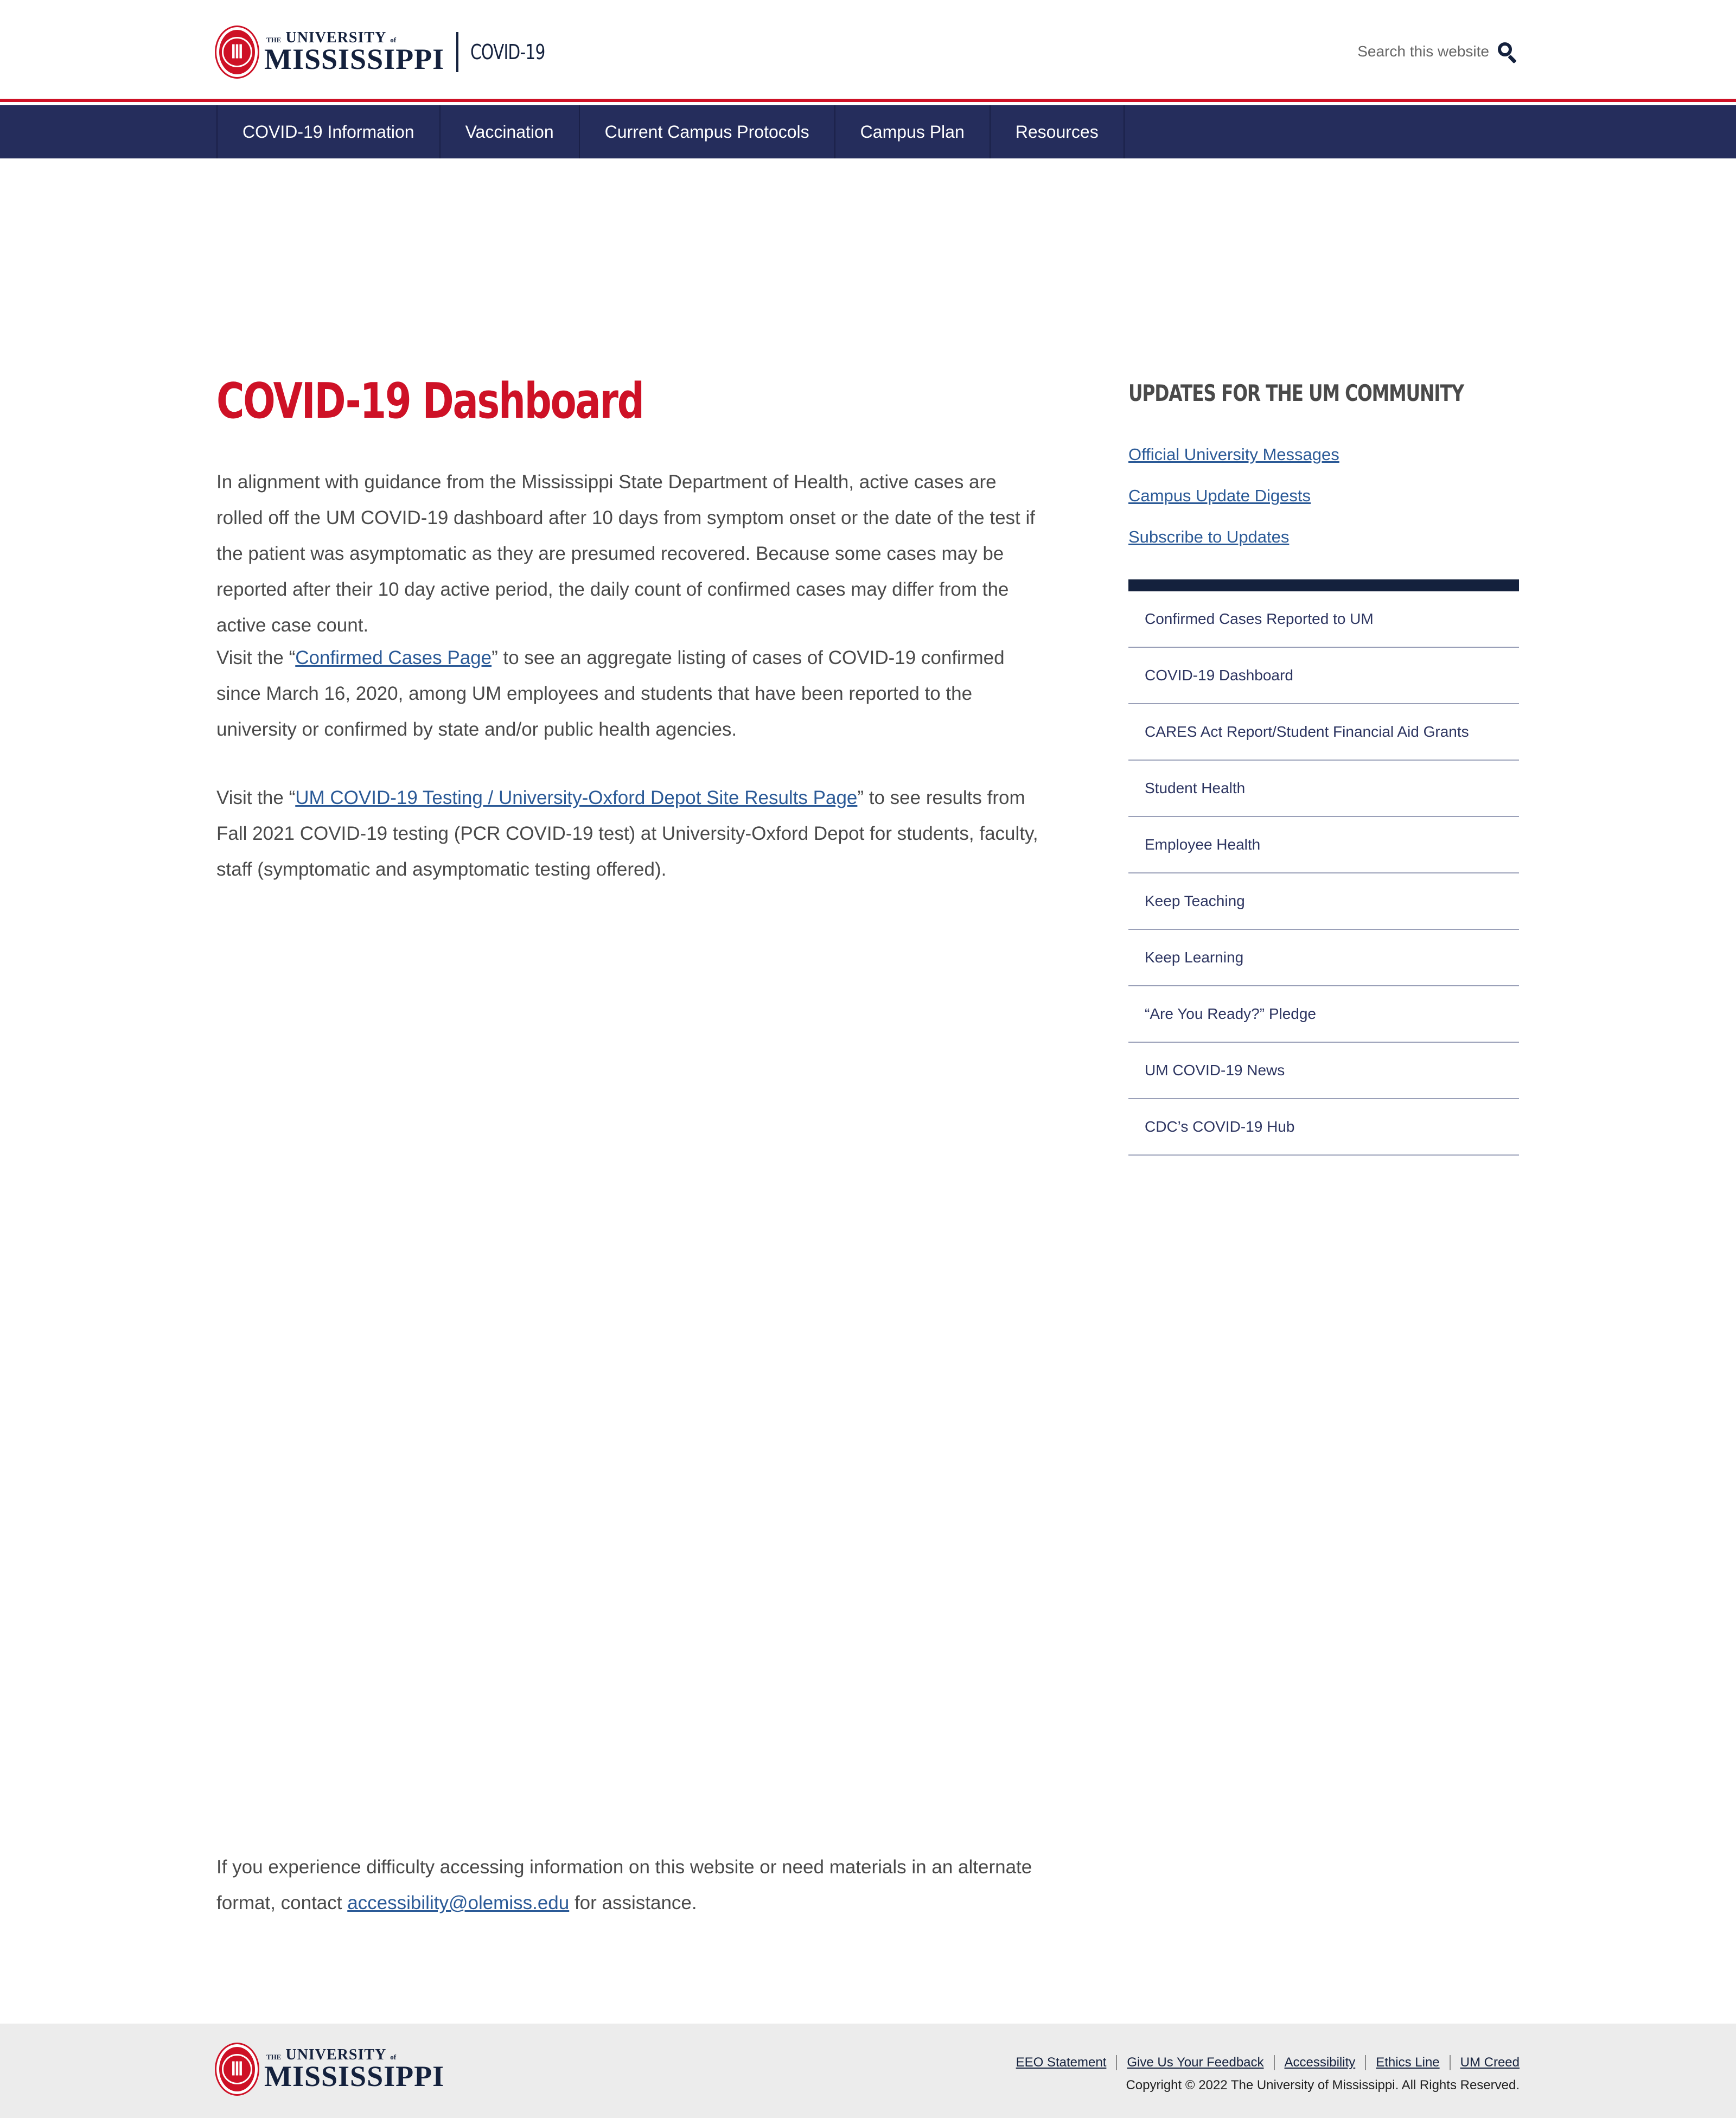 The height and width of the screenshot is (2118, 1736). Describe the element at coordinates (1296, 393) in the screenshot. I see `sidebar-heading: Updates for the UM Community` at that location.